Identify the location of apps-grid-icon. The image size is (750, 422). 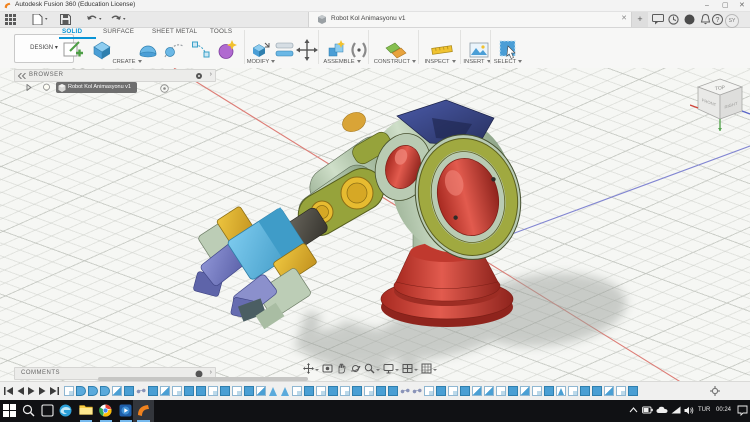
(10, 19).